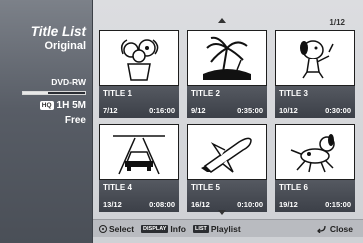  I want to click on car-road-icon, so click(139, 155).